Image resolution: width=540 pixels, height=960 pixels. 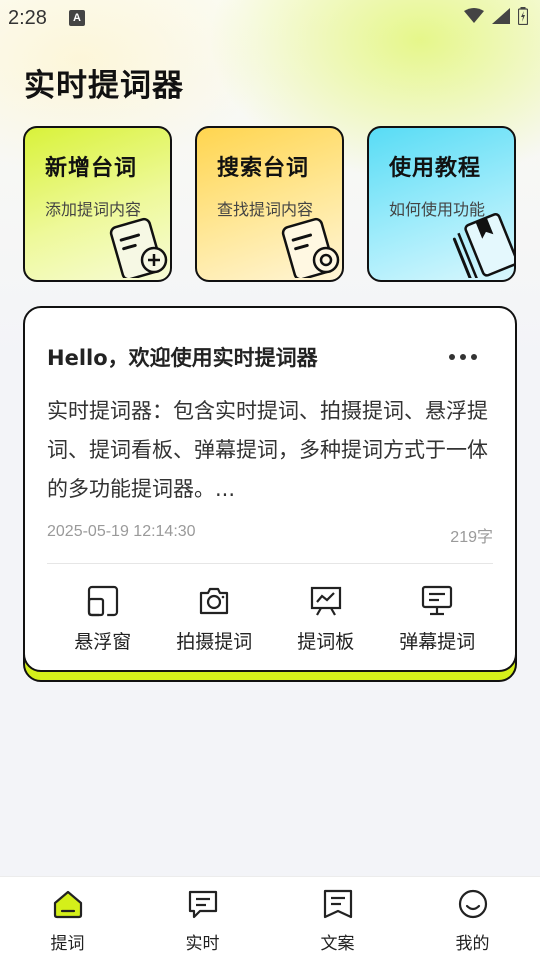 I want to click on tab-copy: 文案, so click(x=337, y=918).